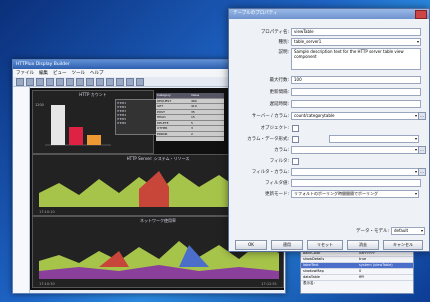 Image resolution: width=430 pixels, height=302 pixels. Describe the element at coordinates (39, 105) in the screenshot. I see `y-max-label: 1200` at that location.